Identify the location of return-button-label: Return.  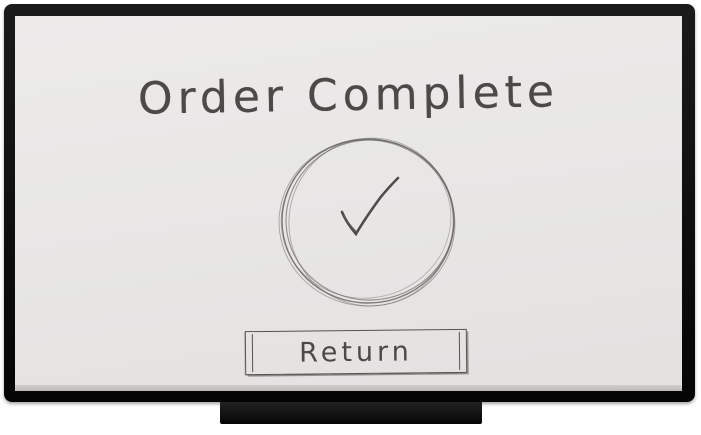
(356, 352).